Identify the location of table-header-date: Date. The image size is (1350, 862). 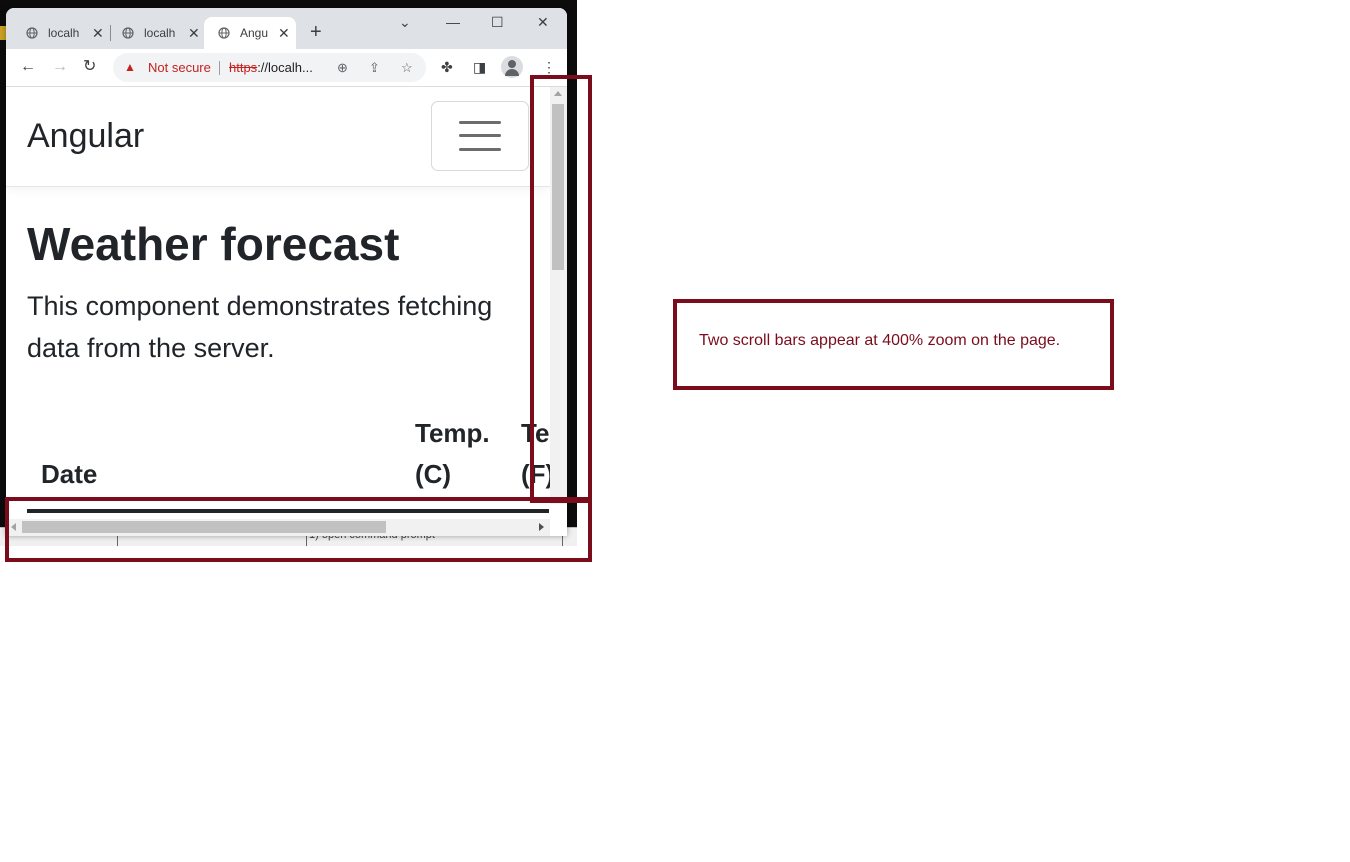
(69, 474).